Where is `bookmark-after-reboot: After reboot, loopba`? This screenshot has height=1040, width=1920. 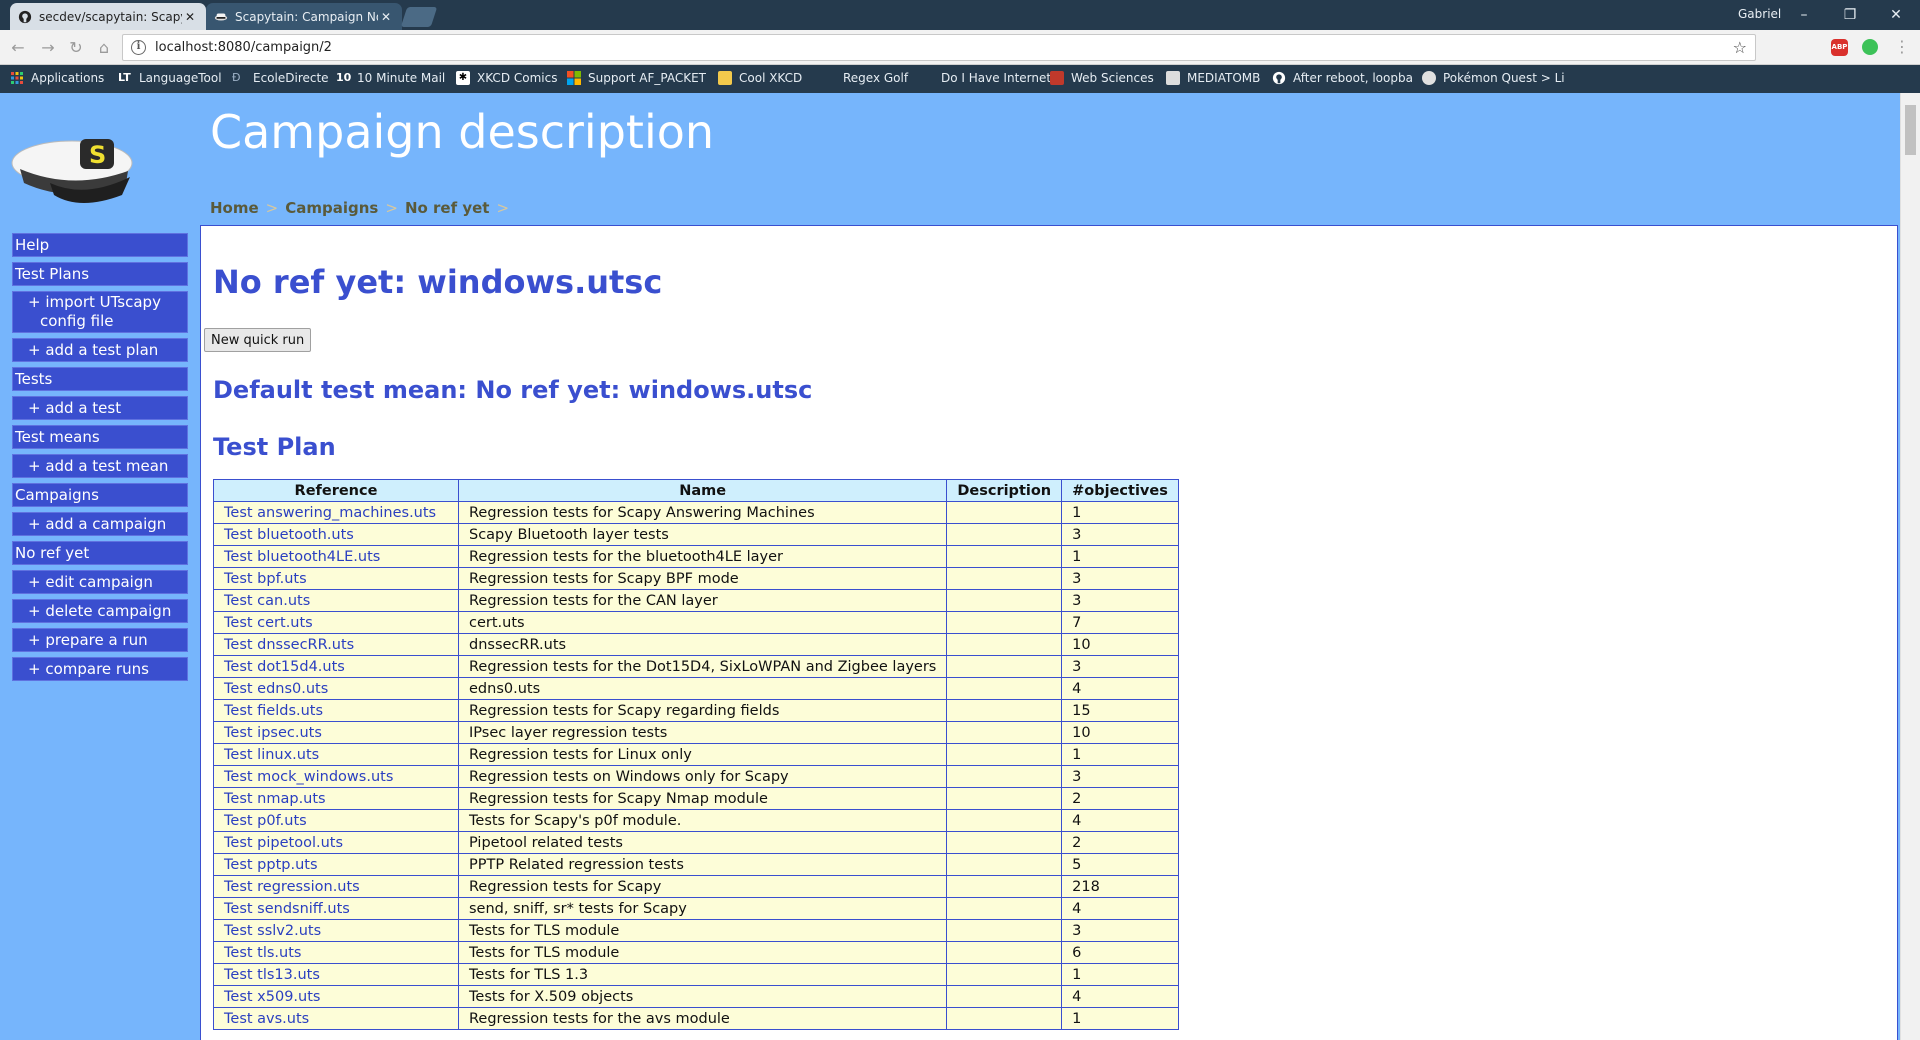 bookmark-after-reboot: After reboot, loopba is located at coordinates (1342, 78).